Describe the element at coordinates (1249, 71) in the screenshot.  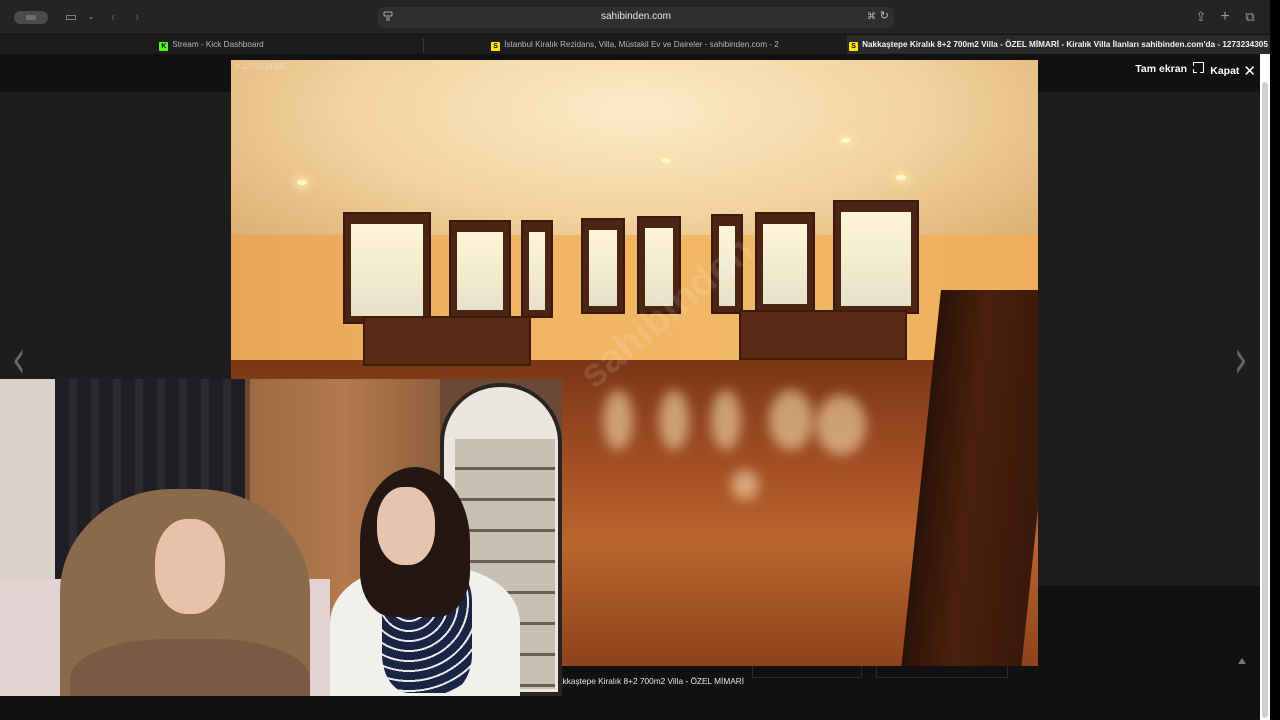
I see `close-icon: ✕` at that location.